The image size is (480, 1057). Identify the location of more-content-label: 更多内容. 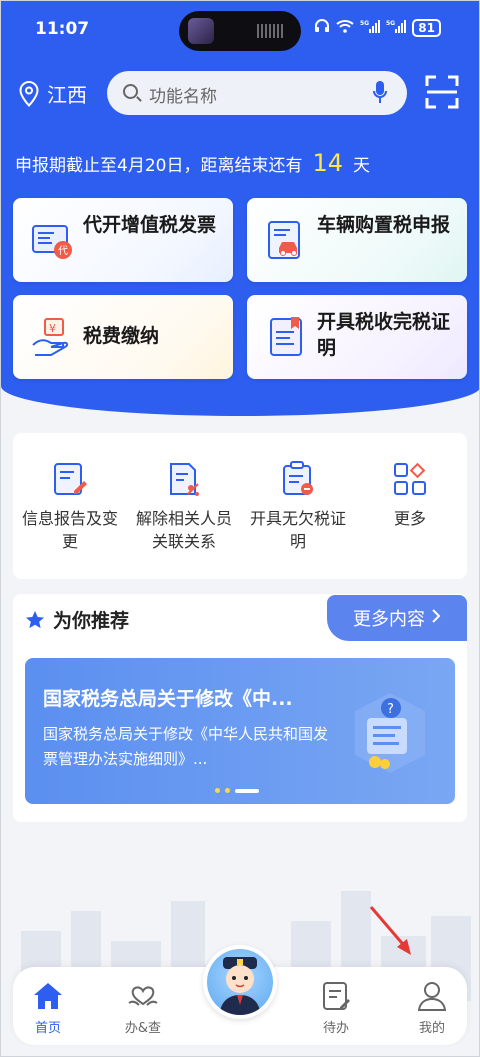
(389, 619).